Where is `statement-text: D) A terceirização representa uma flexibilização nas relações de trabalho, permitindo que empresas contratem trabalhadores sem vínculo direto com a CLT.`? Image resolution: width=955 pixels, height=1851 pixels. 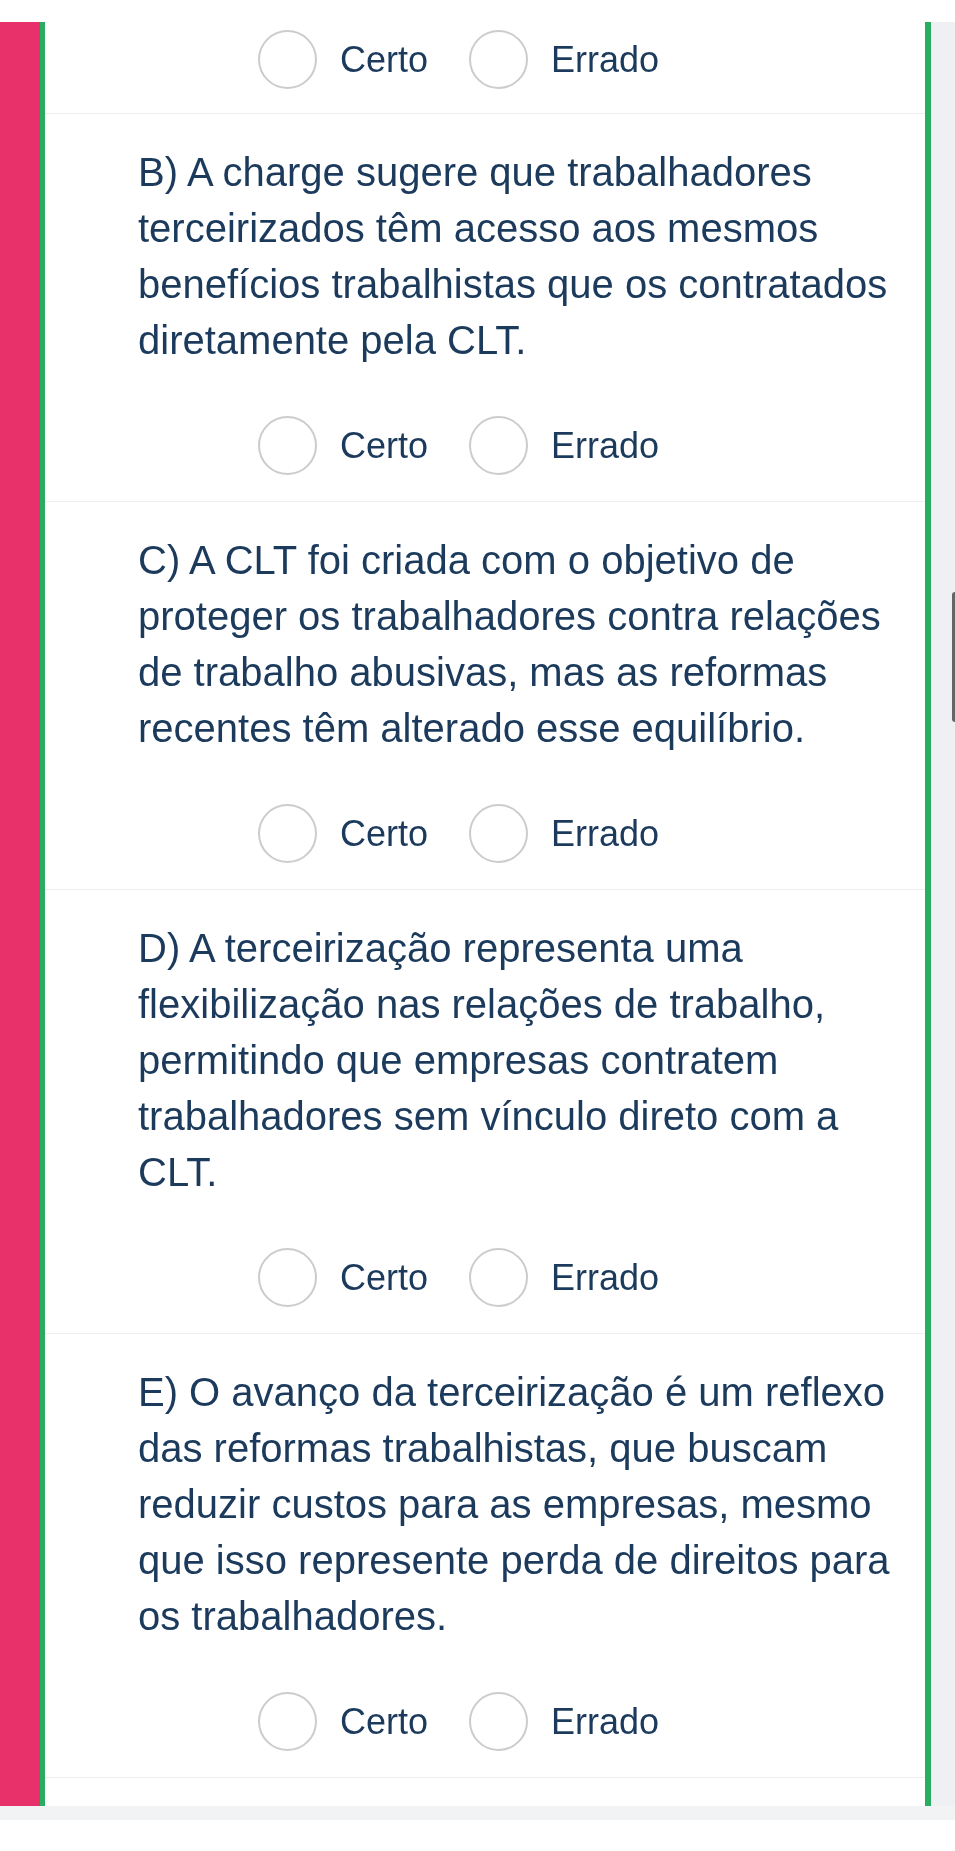 statement-text: D) A terceirização representa uma flexibilização nas relações de trabalho, permitindo que empresas contratem trabalhadores sem vínculo direto com a CLT. is located at coordinates (489, 1060).